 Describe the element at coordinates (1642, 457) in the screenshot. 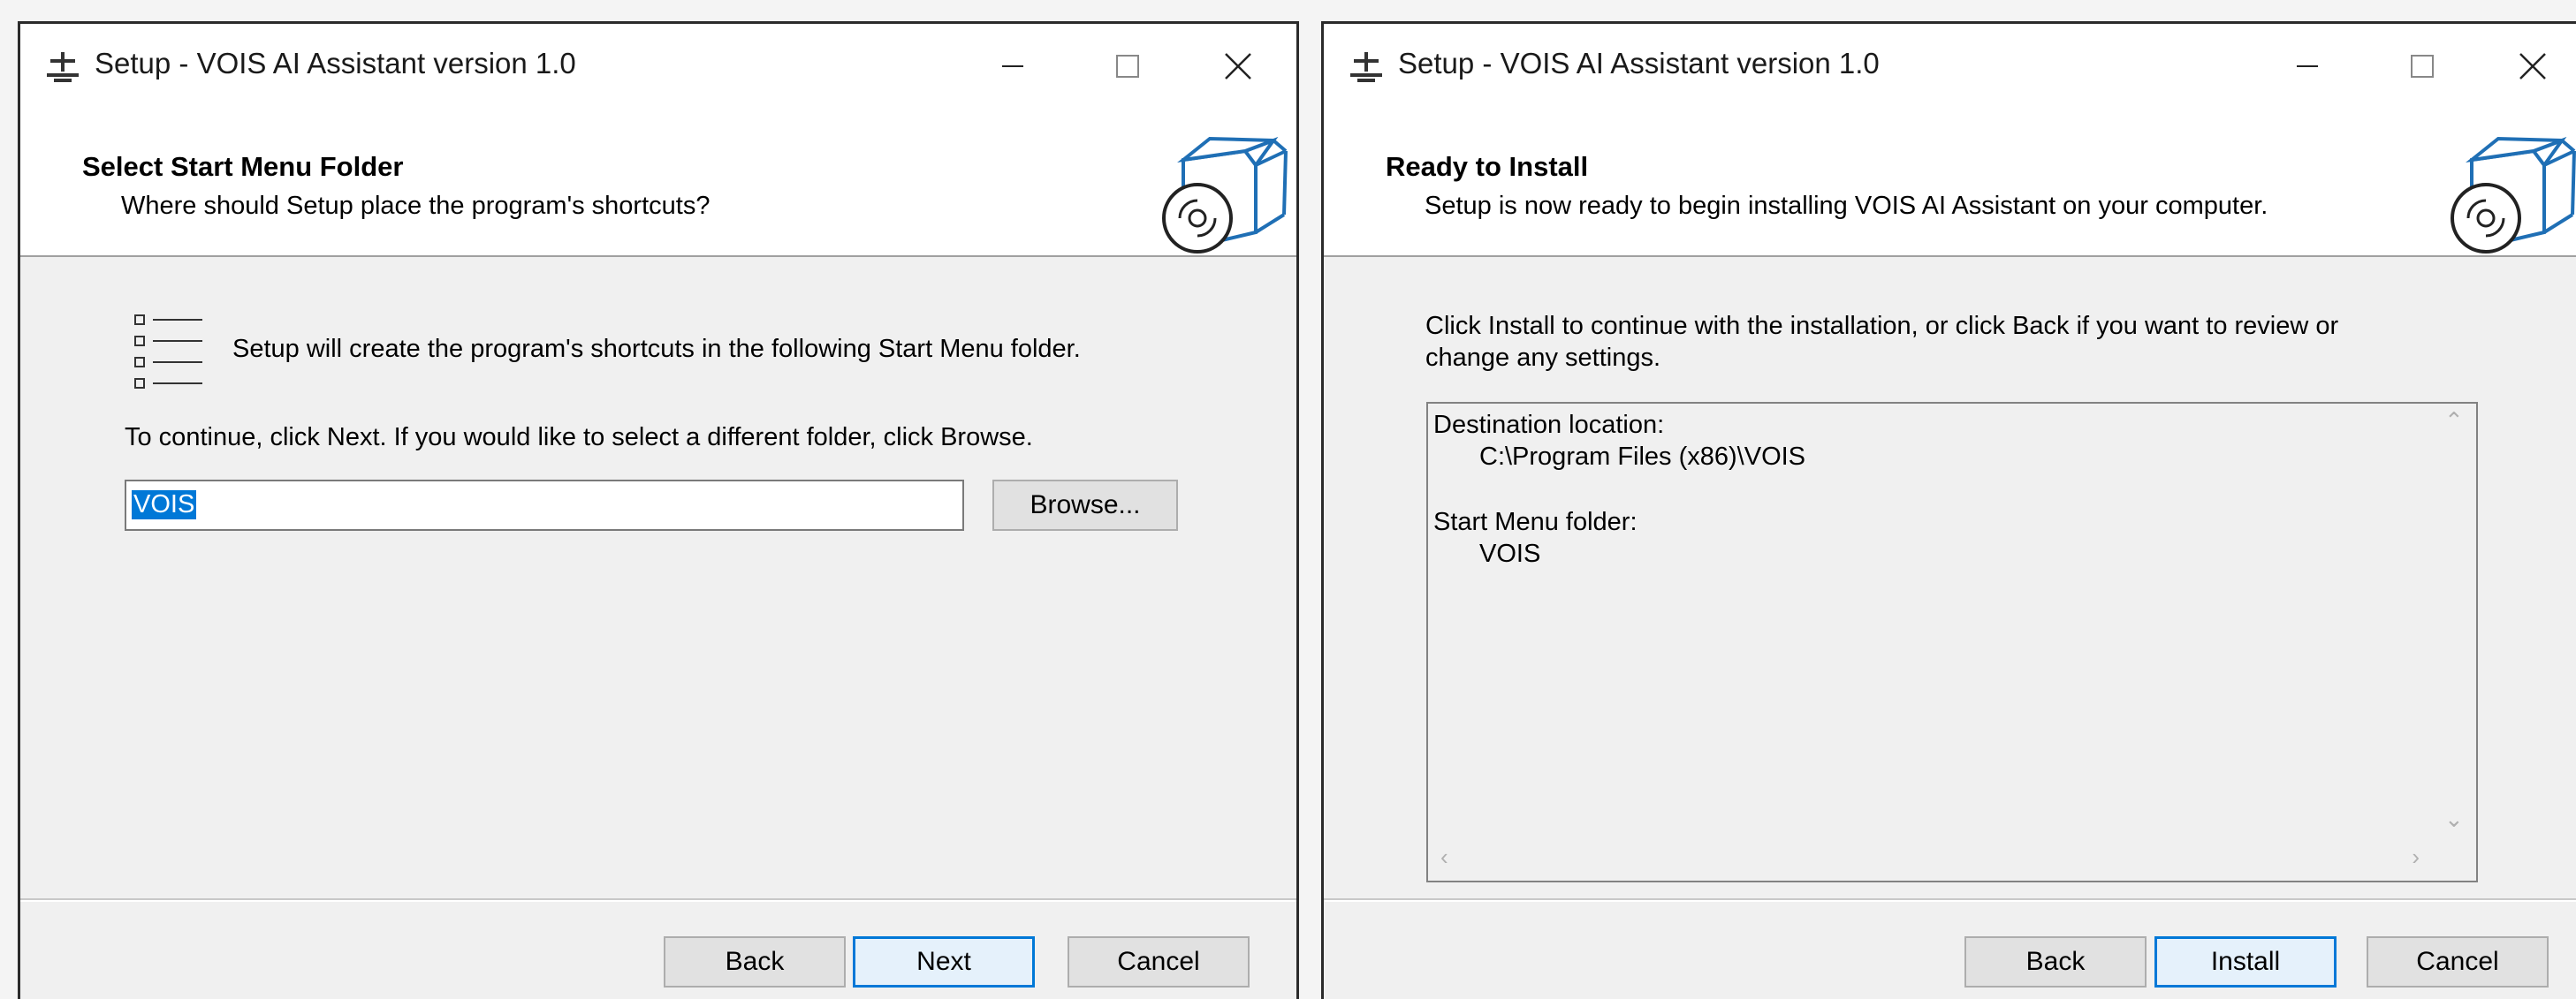

I see `destination-value: C:\Program Files (x86)\VOIS` at that location.